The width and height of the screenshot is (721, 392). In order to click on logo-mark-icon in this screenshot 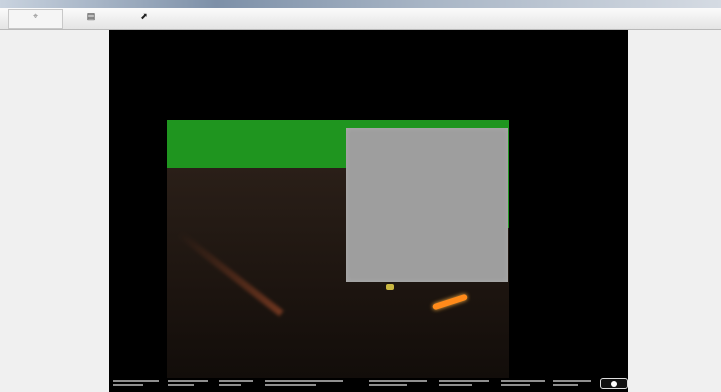, I will do `click(613, 383)`.